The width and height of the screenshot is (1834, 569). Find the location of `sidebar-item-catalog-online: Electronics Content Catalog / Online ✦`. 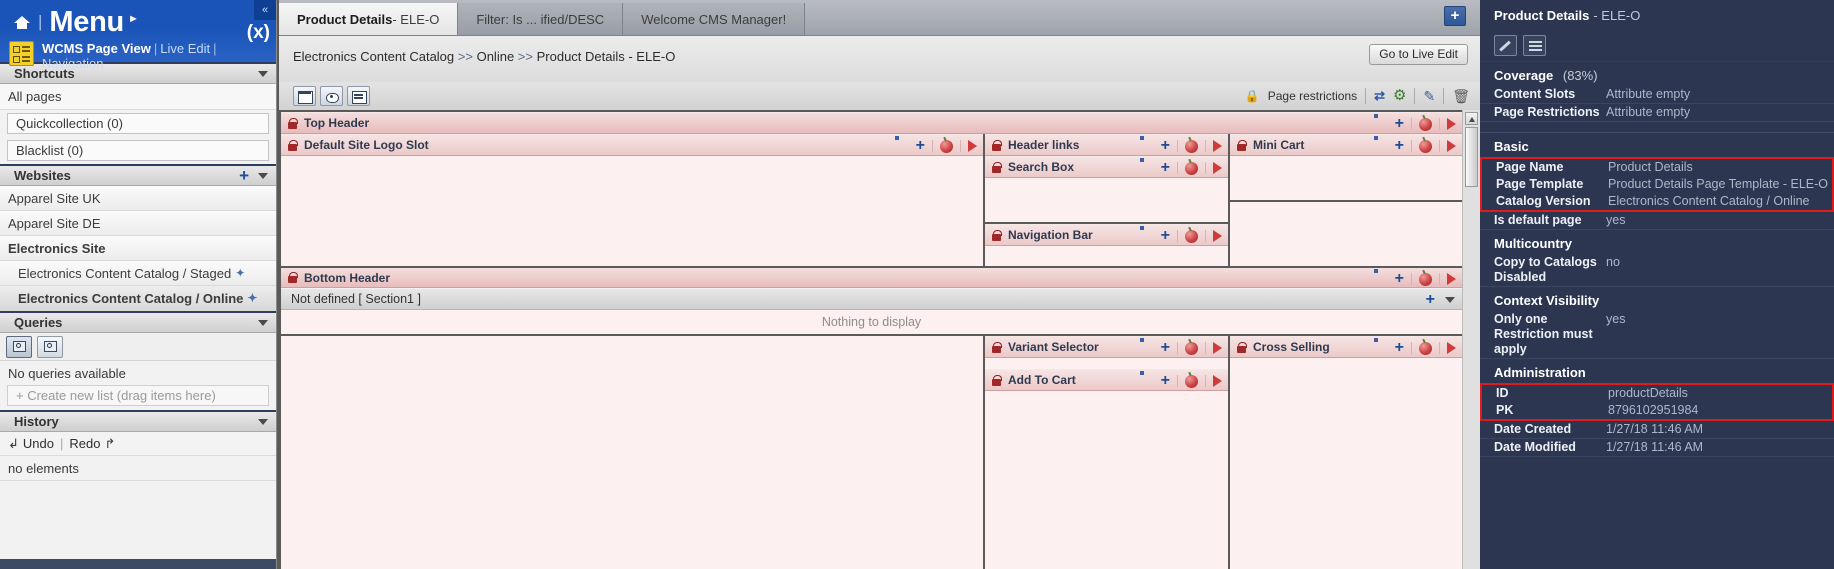

sidebar-item-catalog-online: Electronics Content Catalog / Online ✦ is located at coordinates (138, 298).